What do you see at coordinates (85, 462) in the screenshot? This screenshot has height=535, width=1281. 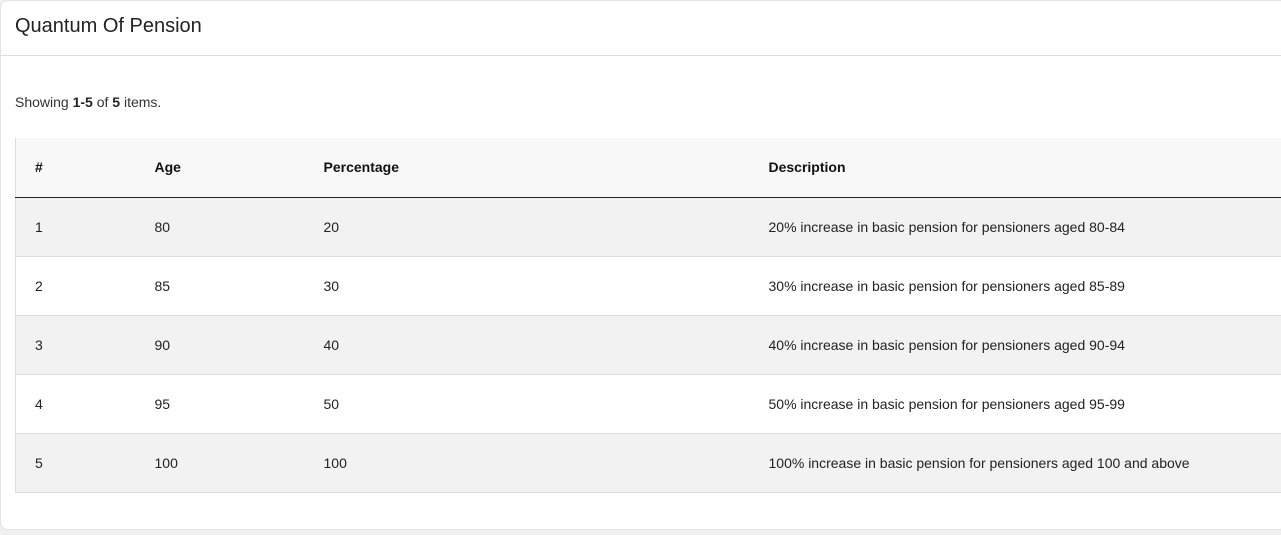 I see `cell-index: 5` at bounding box center [85, 462].